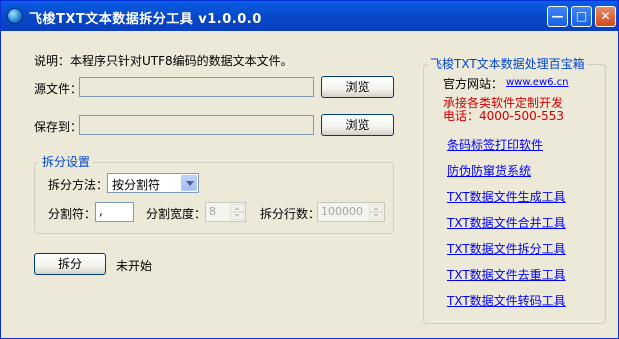 Image resolution: width=619 pixels, height=339 pixels. What do you see at coordinates (473, 84) in the screenshot?
I see `website-label: 官方网站：` at bounding box center [473, 84].